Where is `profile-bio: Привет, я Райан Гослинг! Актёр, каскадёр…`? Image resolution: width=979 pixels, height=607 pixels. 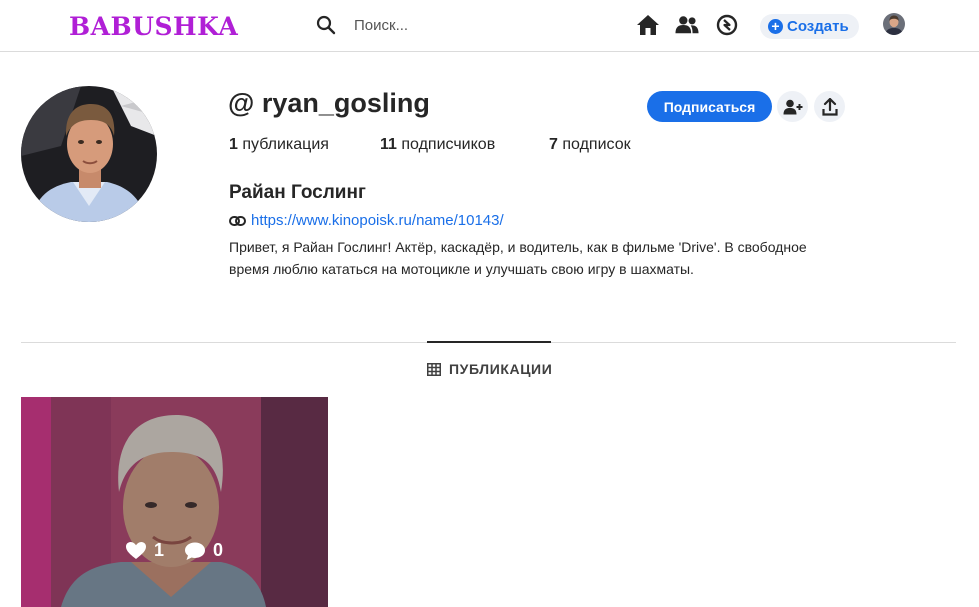 profile-bio: Привет, я Райан Гослинг! Актёр, каскадёр… is located at coordinates (518, 258).